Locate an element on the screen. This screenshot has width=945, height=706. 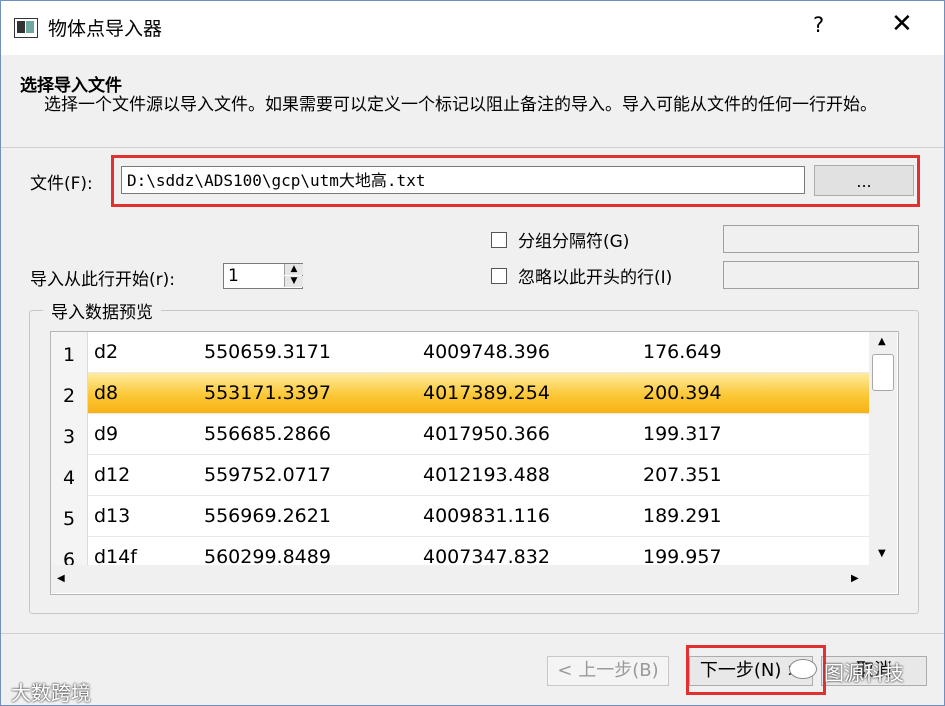
cell-easting: 556969.2621 is located at coordinates (267, 516).